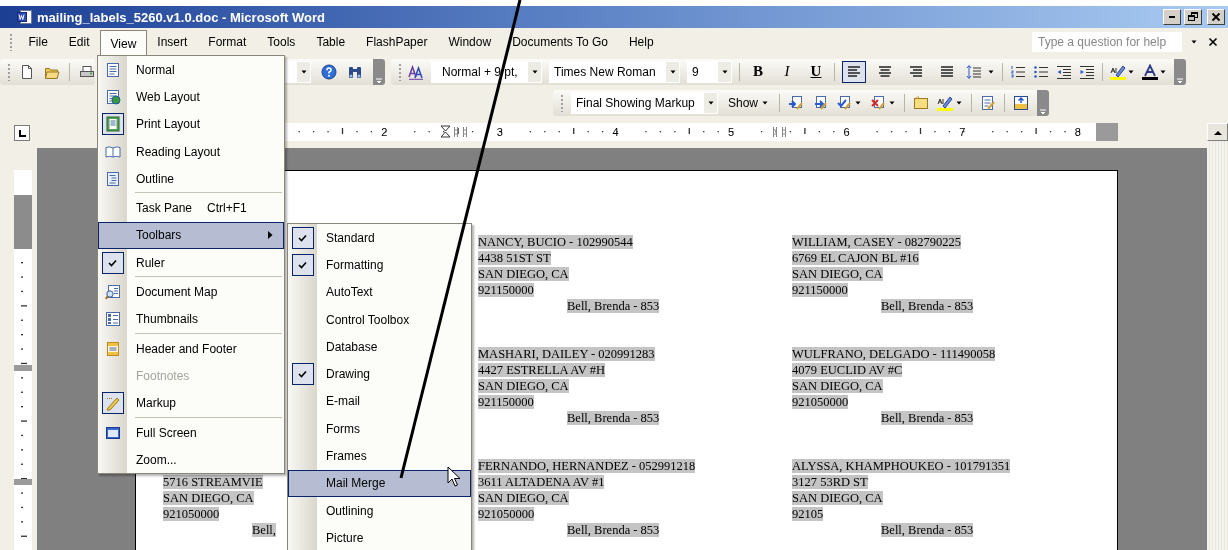 This screenshot has width=1228, height=550. Describe the element at coordinates (641, 42) in the screenshot. I see `menu-bar-item: Help` at that location.